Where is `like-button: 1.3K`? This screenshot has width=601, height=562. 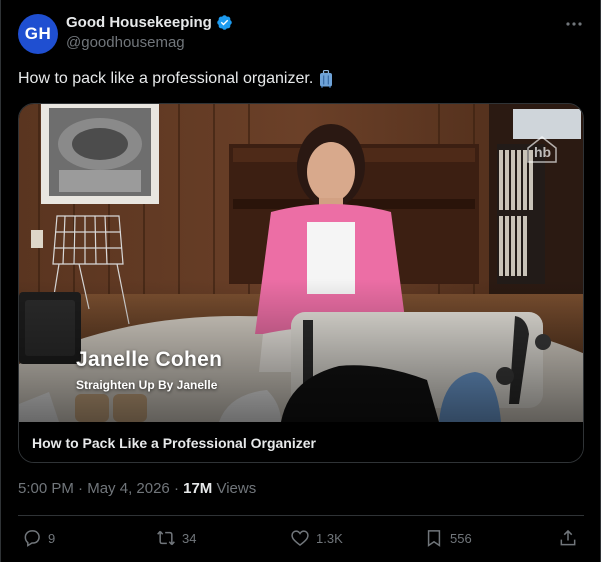 like-button: 1.3K is located at coordinates (316, 538).